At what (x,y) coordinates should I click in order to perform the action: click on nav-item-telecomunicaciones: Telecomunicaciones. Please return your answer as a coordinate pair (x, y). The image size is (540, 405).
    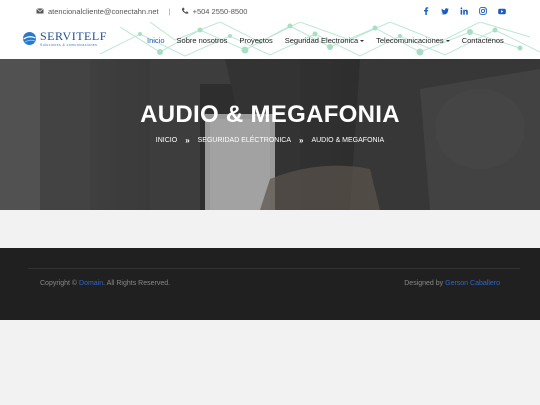
    Looking at the image, I should click on (413, 40).